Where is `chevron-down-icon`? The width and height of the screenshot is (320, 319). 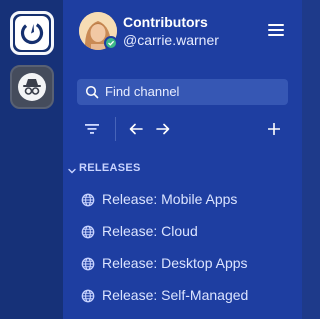 chevron-down-icon is located at coordinates (72, 171).